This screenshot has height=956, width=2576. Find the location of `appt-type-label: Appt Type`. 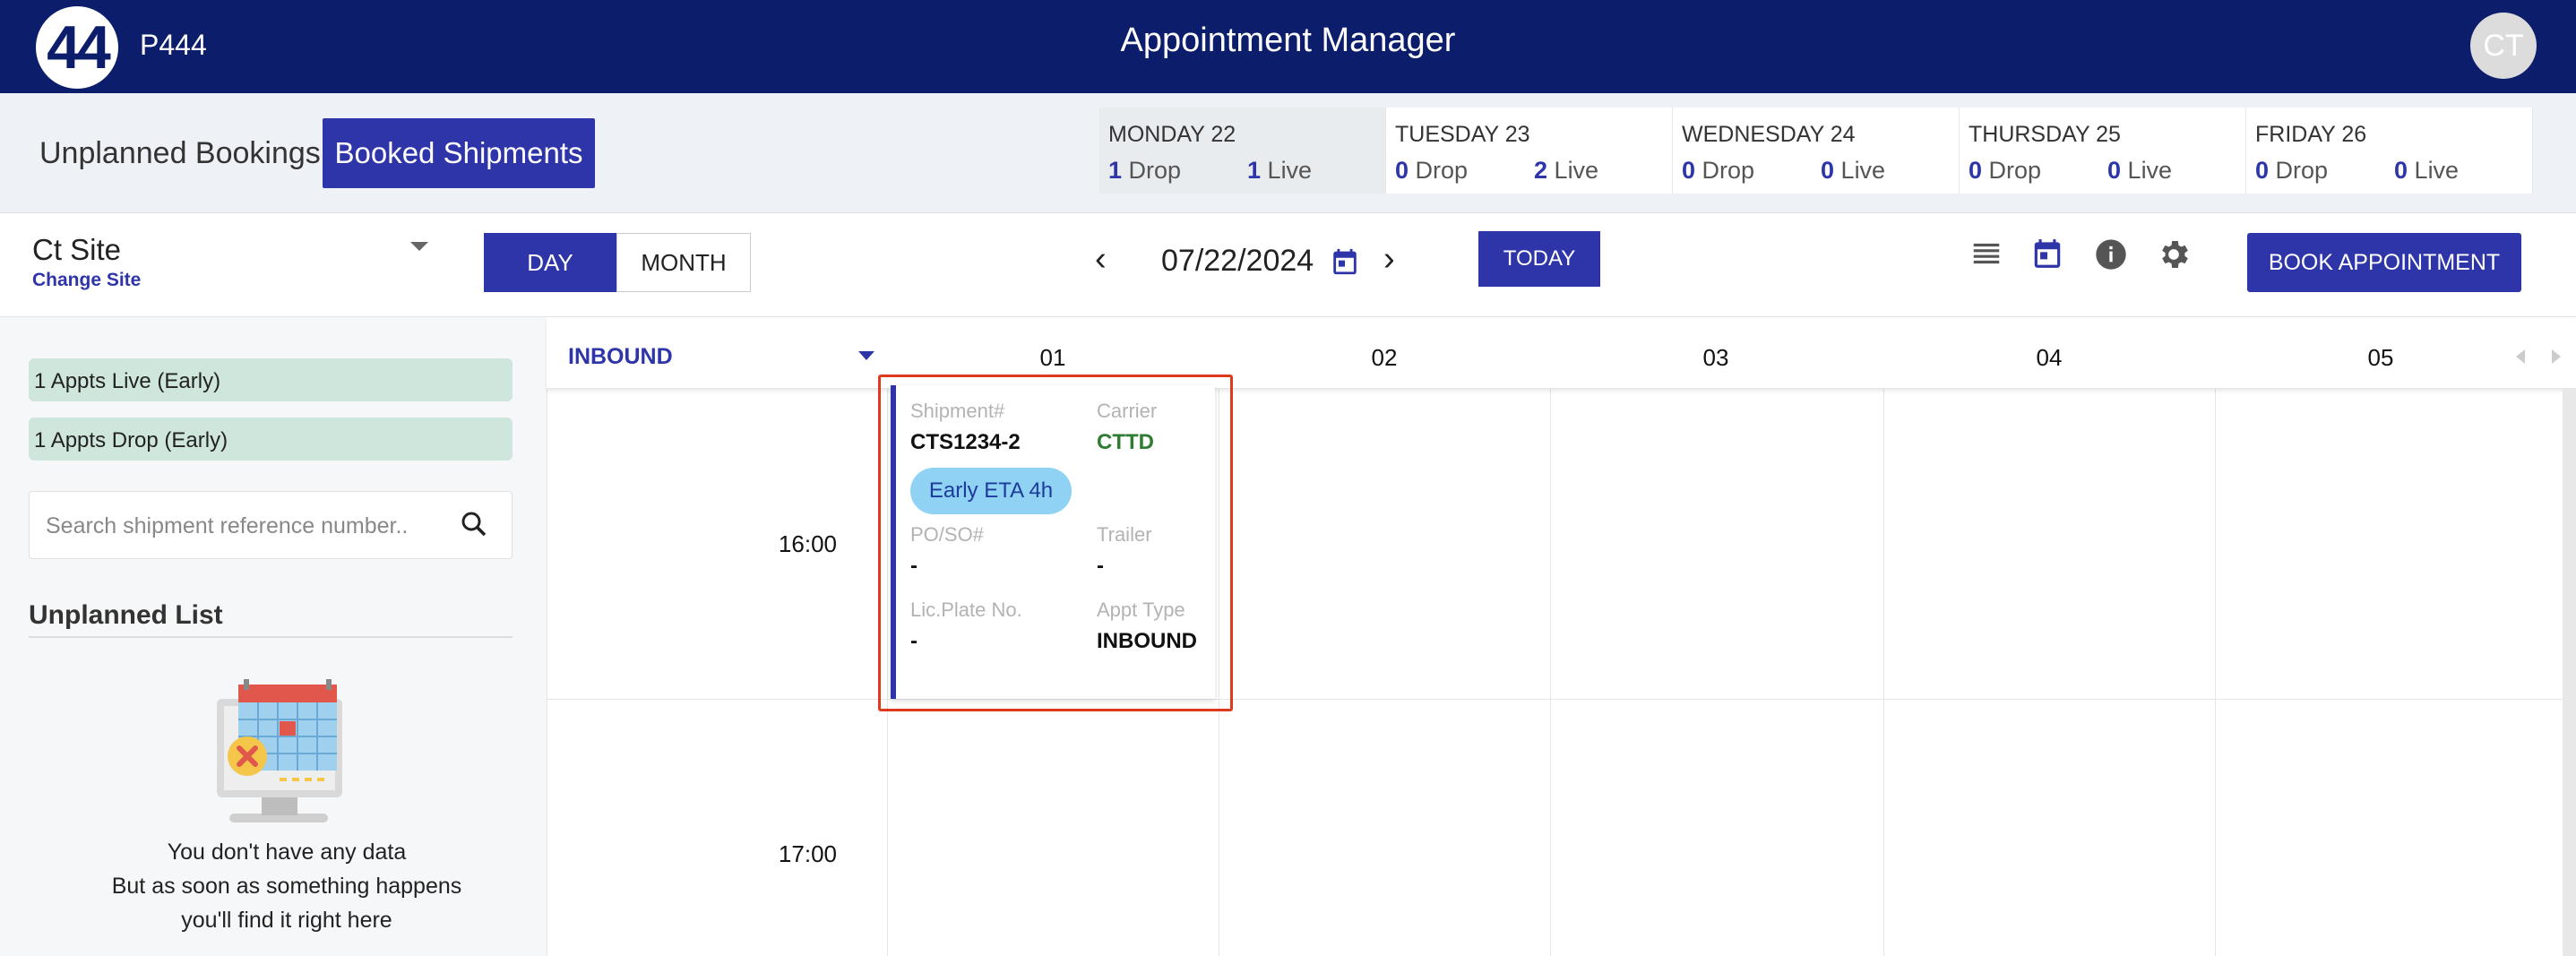

appt-type-label: Appt Type is located at coordinates (1141, 610).